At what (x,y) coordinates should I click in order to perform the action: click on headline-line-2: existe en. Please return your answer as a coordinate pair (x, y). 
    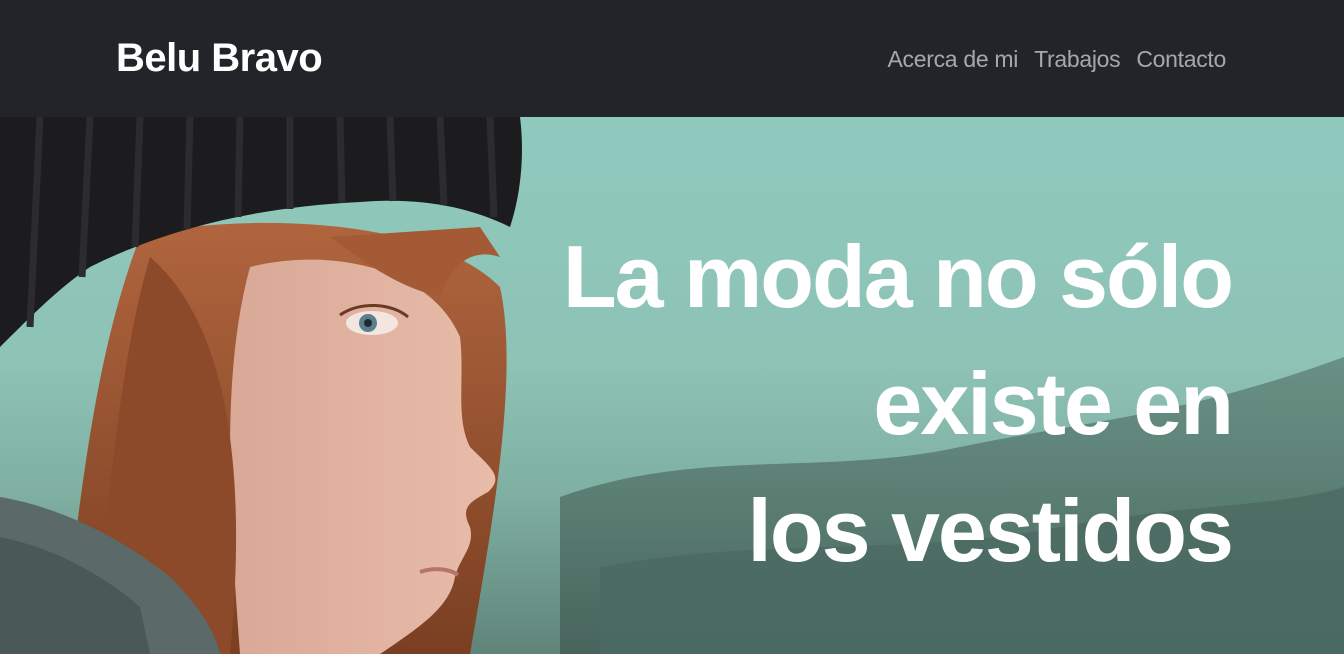
    Looking at the image, I should click on (1053, 403).